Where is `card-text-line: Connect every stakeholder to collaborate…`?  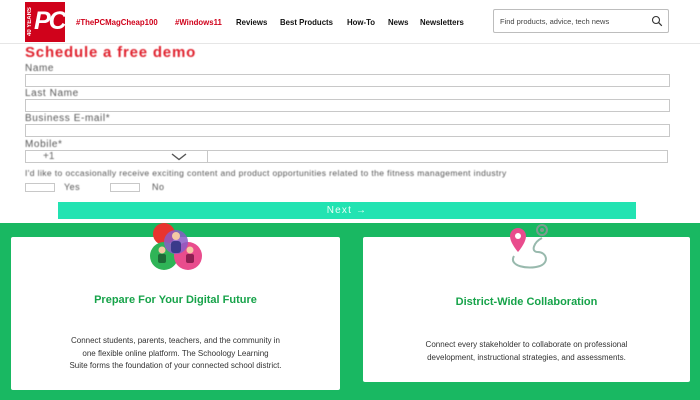 card-text-line: Connect every stakeholder to collaborate… is located at coordinates (526, 344).